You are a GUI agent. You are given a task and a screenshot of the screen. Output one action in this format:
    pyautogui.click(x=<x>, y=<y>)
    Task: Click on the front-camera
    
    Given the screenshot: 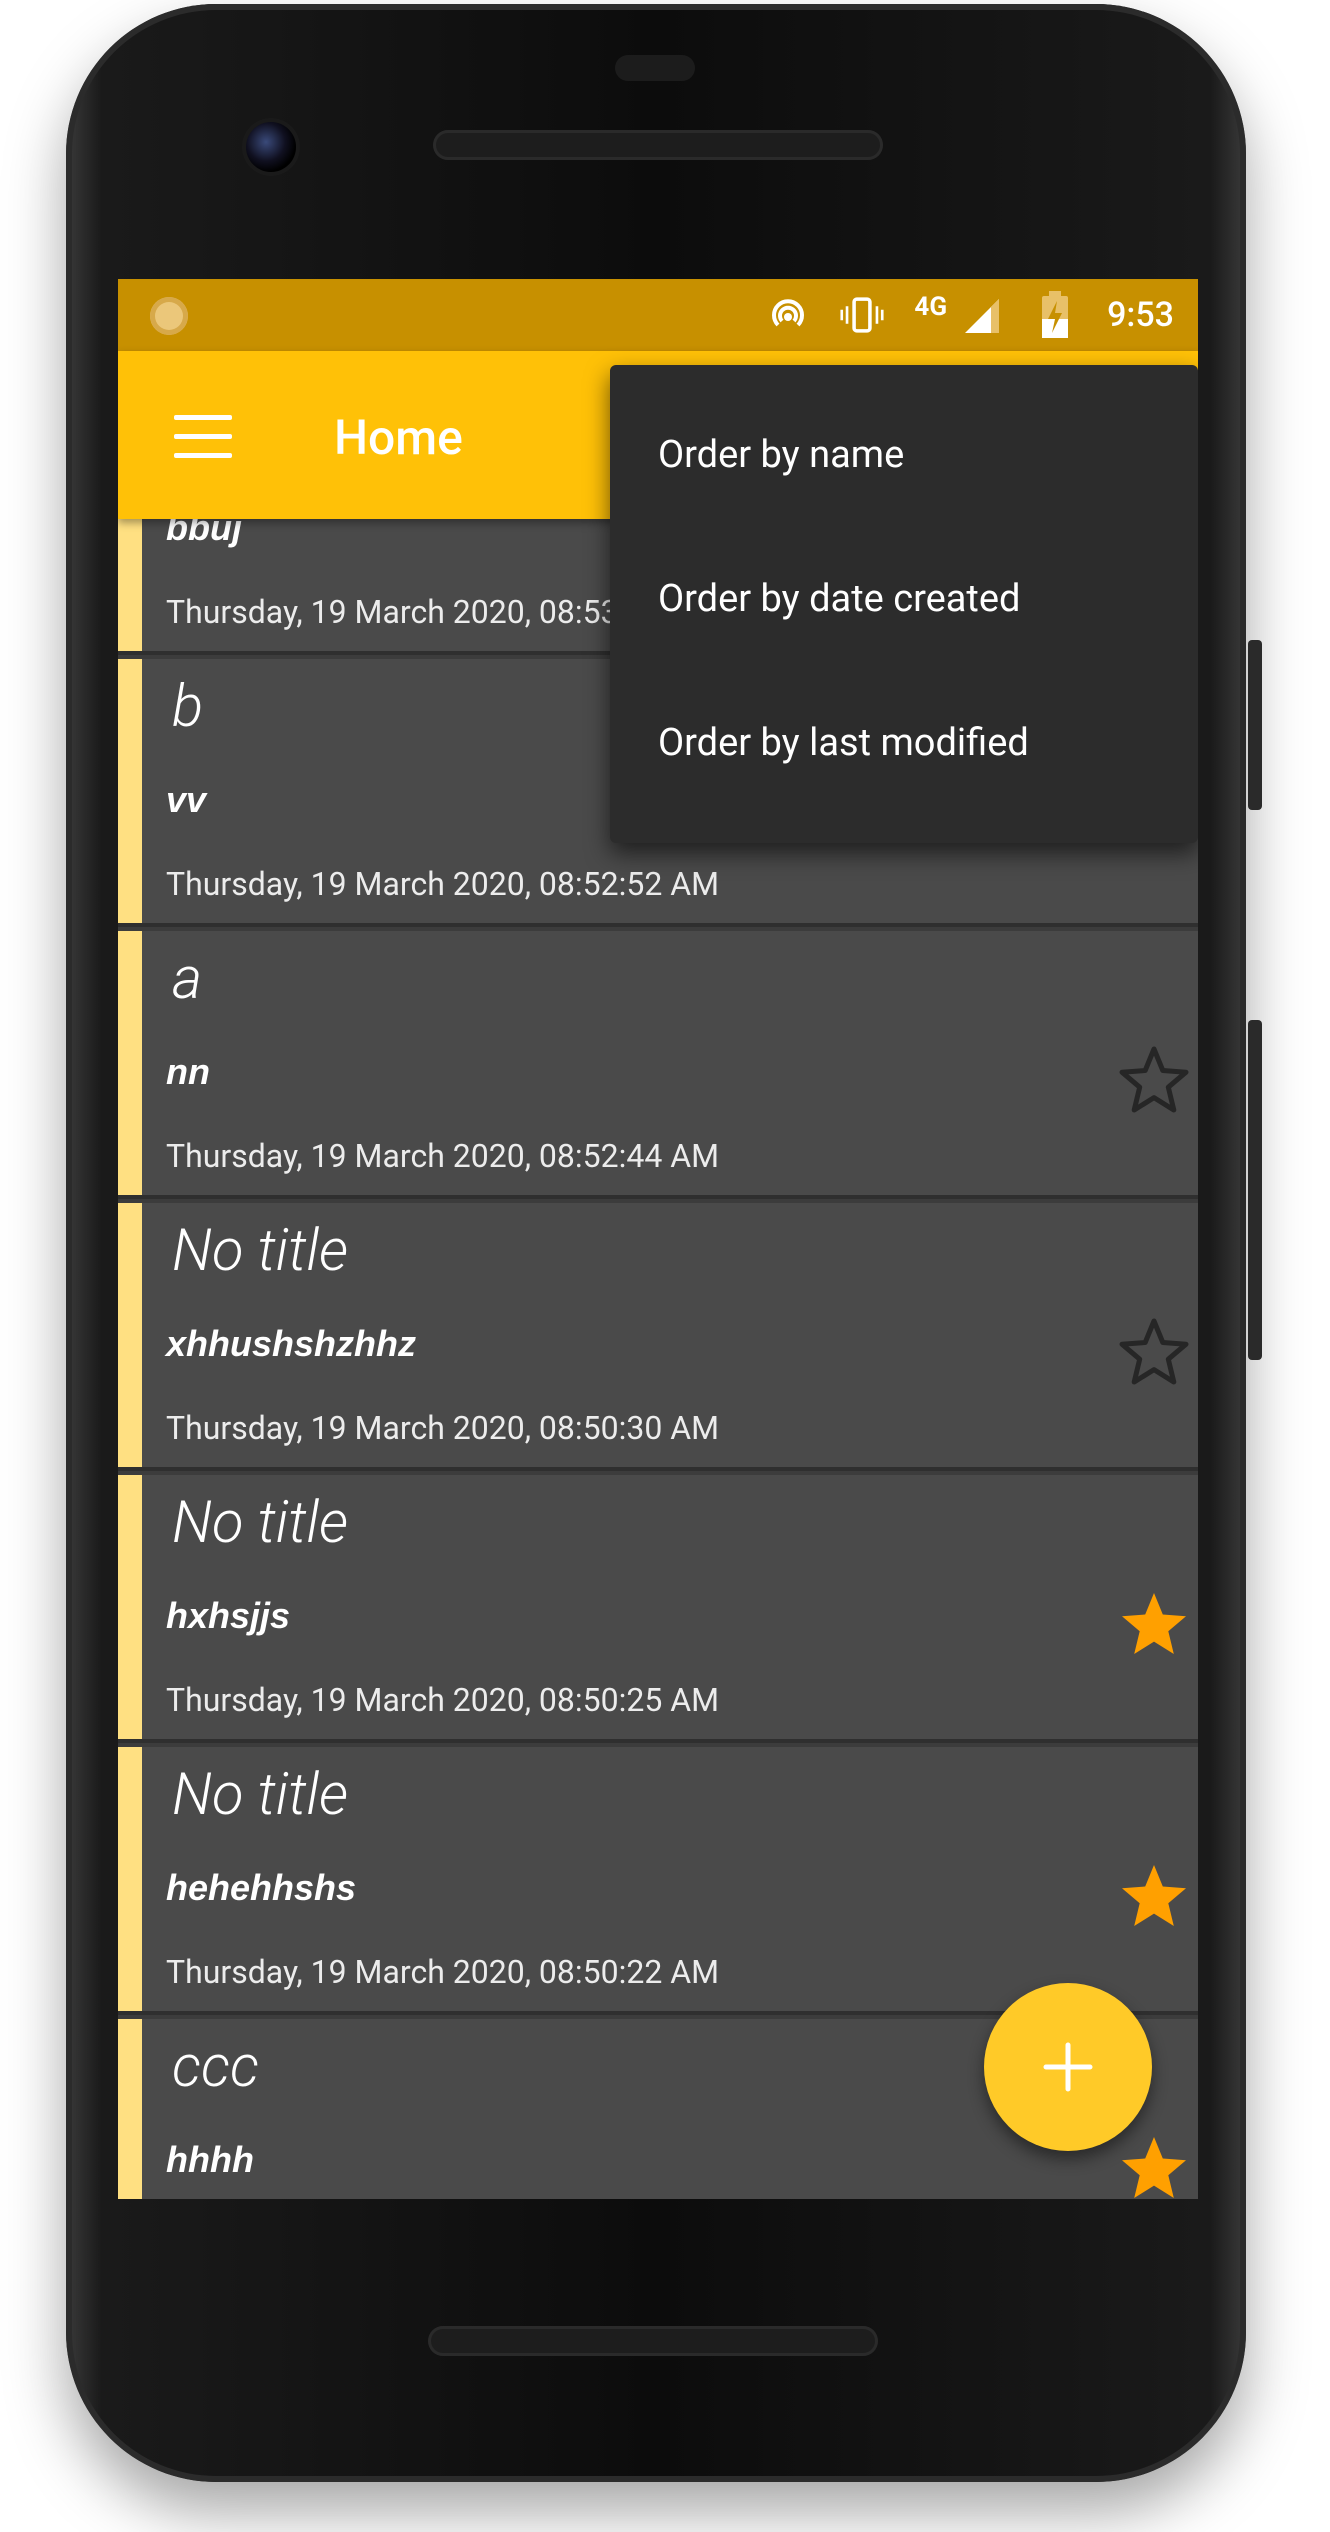 What is the action you would take?
    pyautogui.click(x=271, y=147)
    